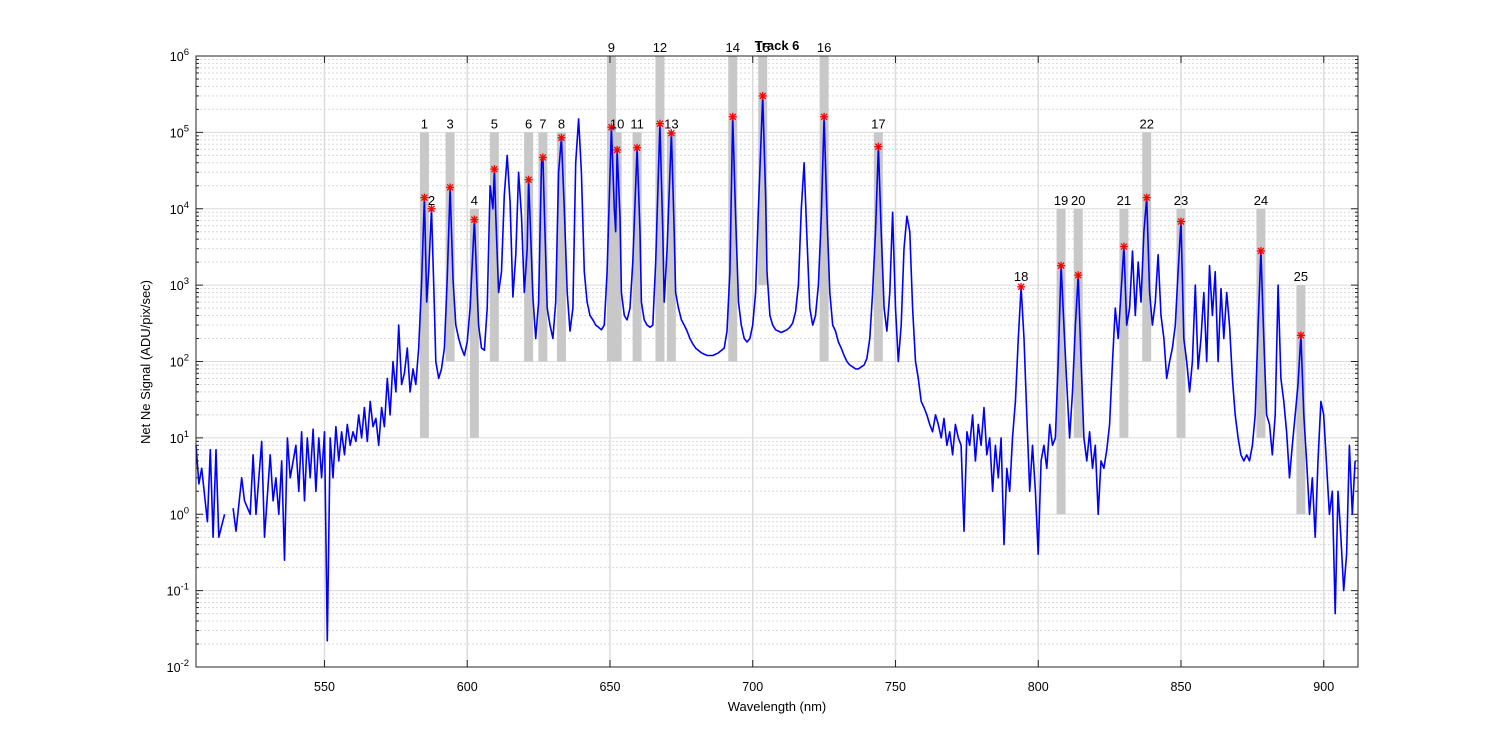  What do you see at coordinates (186, 434) in the screenshot?
I see `y-tick-exponent: 1` at bounding box center [186, 434].